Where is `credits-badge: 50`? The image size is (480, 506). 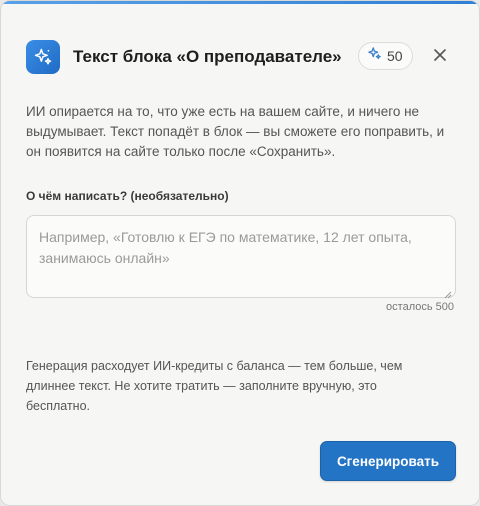 credits-badge: 50 is located at coordinates (385, 56).